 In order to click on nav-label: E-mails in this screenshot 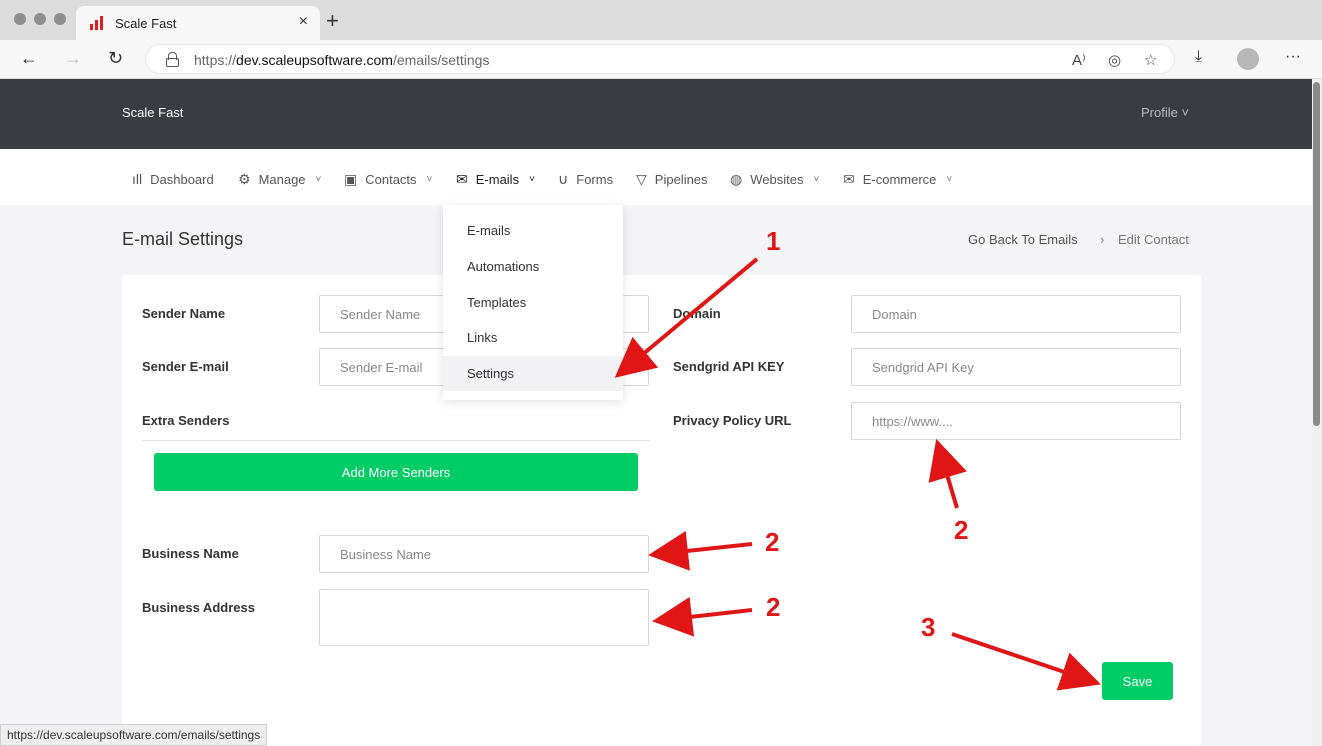, I will do `click(497, 179)`.